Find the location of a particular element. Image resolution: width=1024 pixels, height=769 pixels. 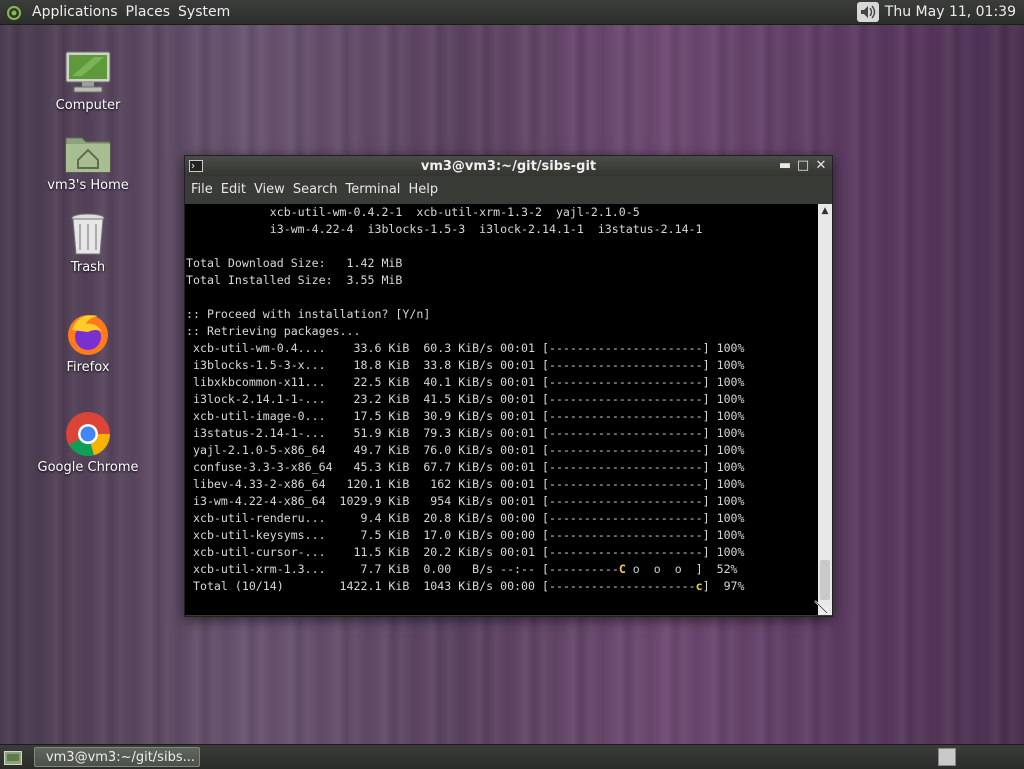

progress-percent: 97% is located at coordinates (727, 586).